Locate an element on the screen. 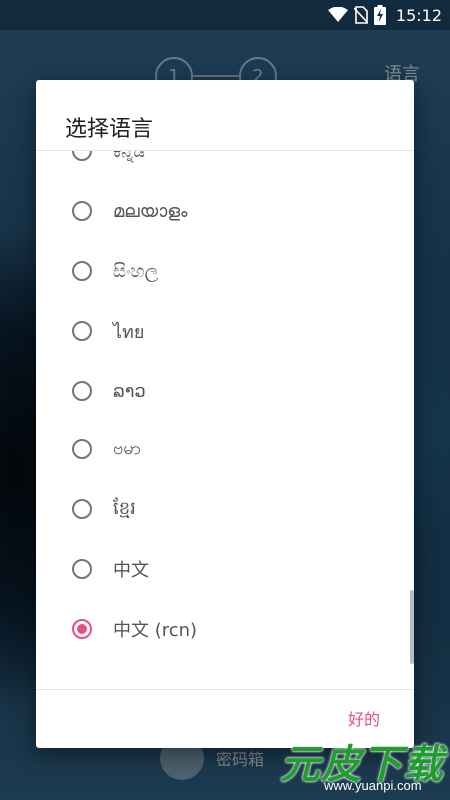  language-option: ಕನ್ನಡ is located at coordinates (221, 166).